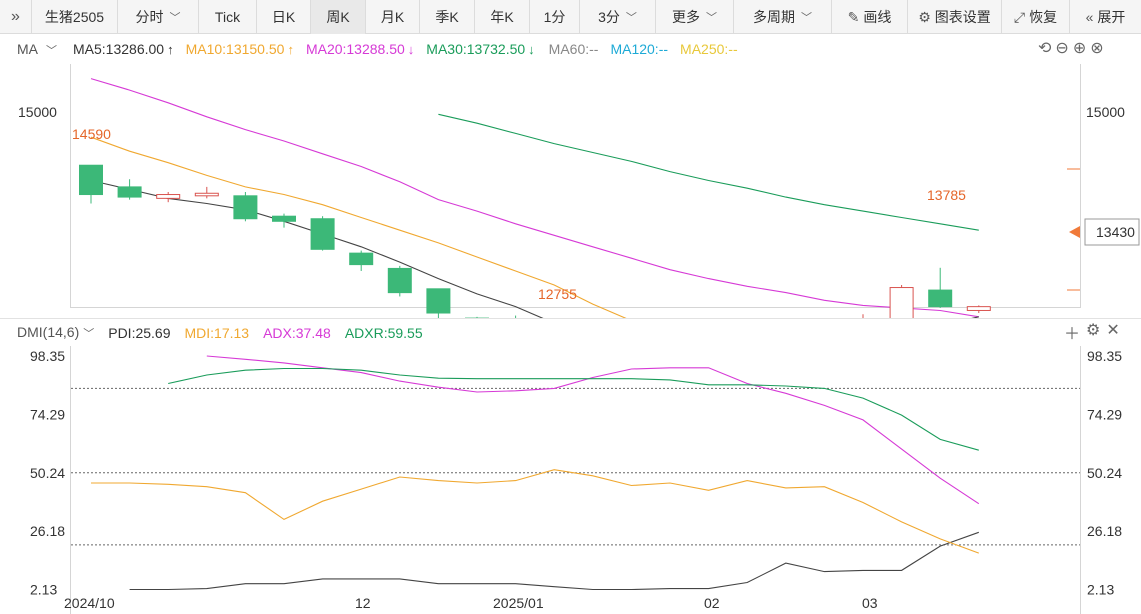  What do you see at coordinates (47, 531) in the screenshot?
I see `dmi-y-tick-left: 26.18` at bounding box center [47, 531].